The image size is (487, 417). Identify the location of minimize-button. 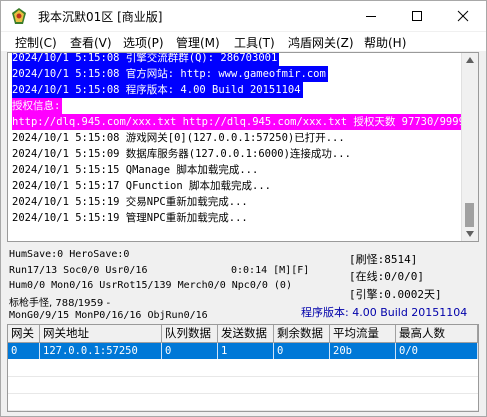
(371, 16).